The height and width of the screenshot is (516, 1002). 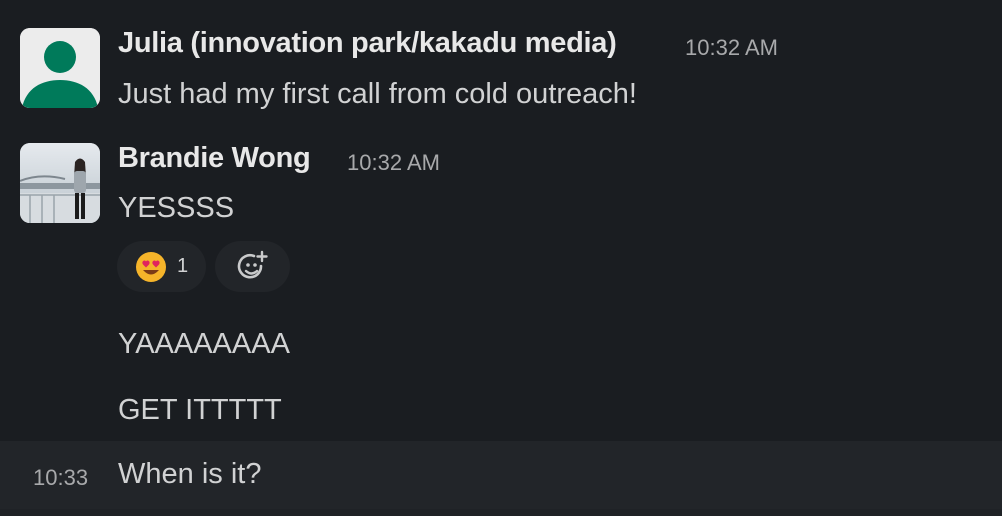 What do you see at coordinates (204, 344) in the screenshot?
I see `followup-message-text: YAAAAAAAA` at bounding box center [204, 344].